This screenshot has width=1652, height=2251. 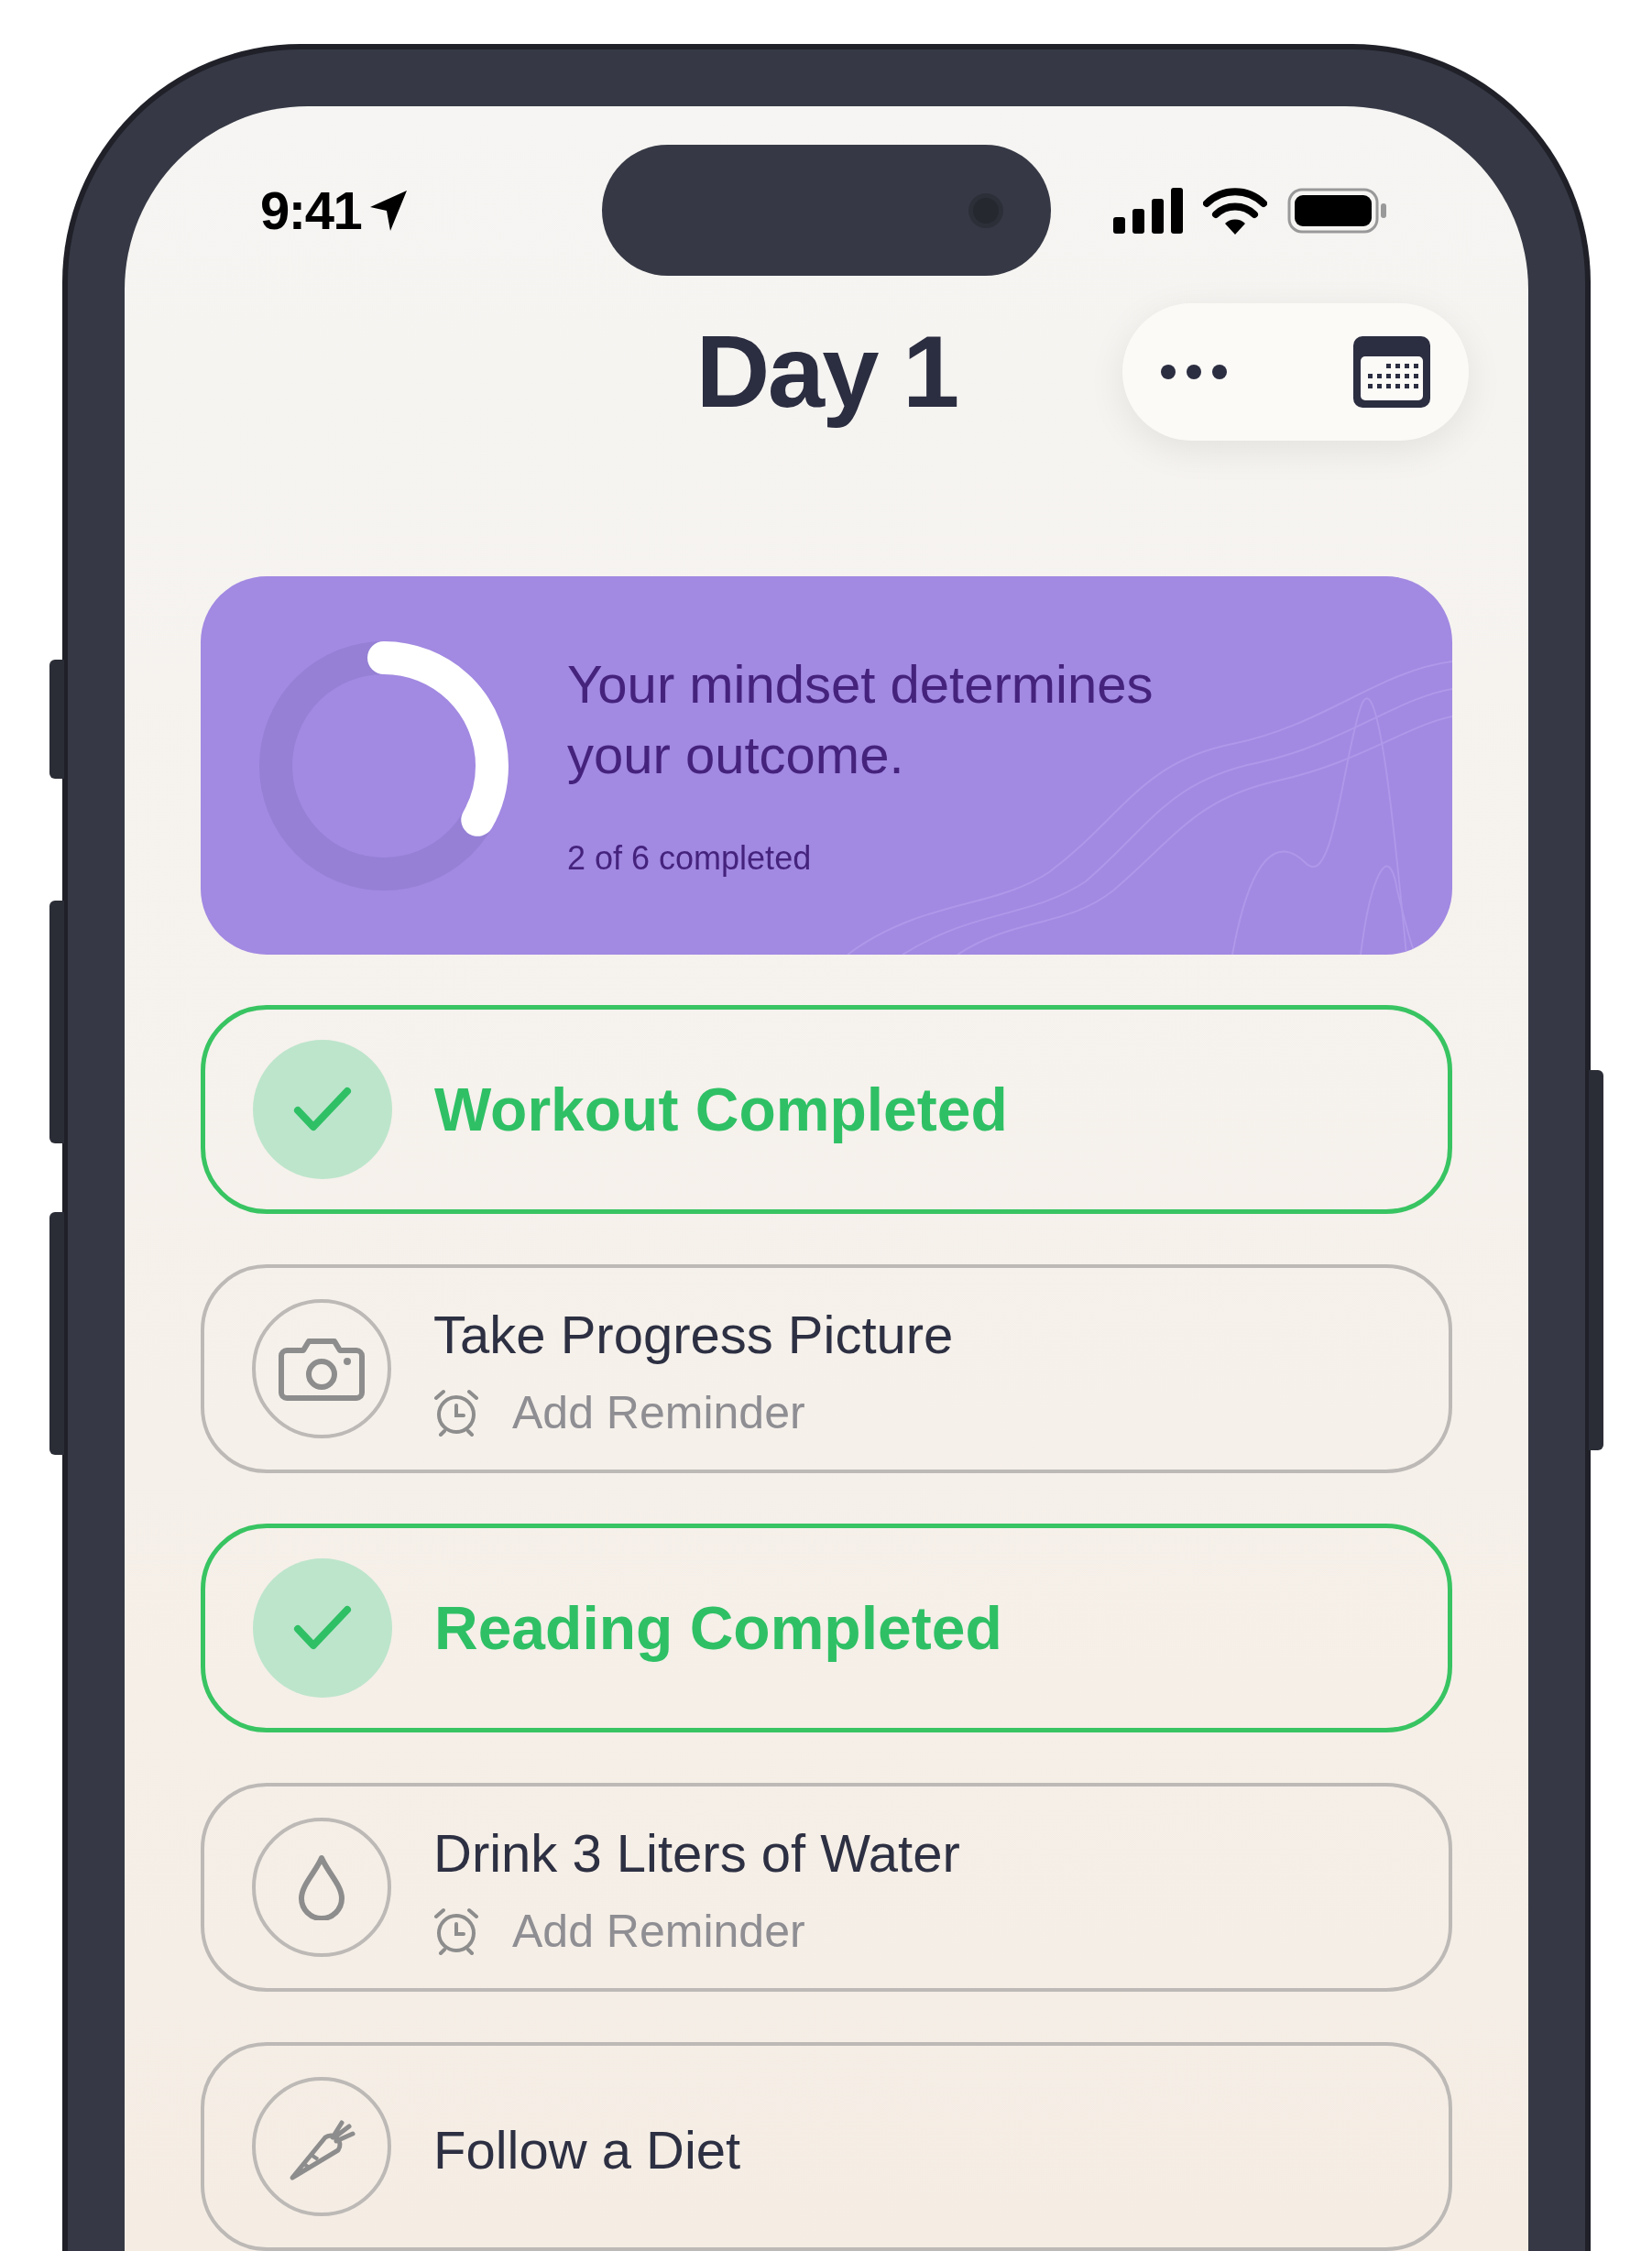 I want to click on status-time: 9:41, so click(x=311, y=211).